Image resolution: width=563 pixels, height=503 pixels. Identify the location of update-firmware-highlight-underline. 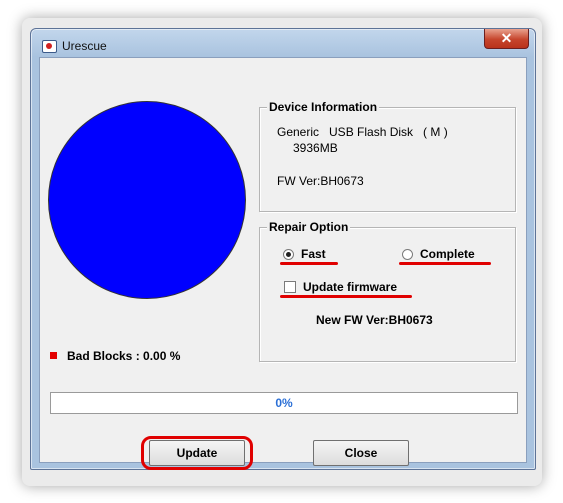
(346, 296).